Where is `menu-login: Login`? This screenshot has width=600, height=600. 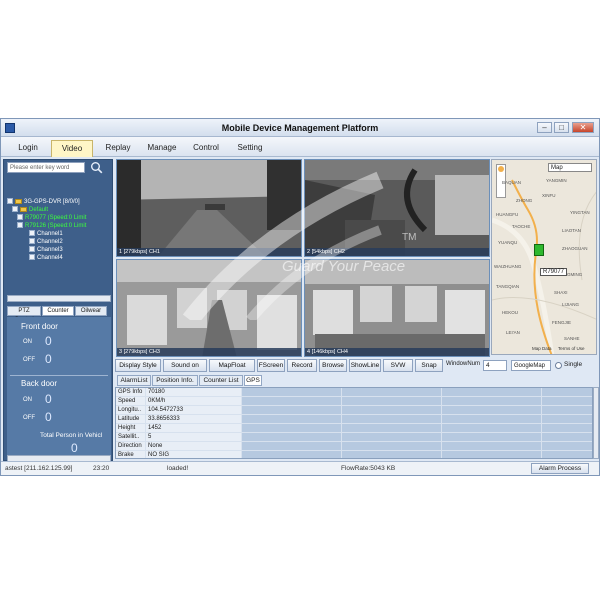 menu-login: Login is located at coordinates (28, 147).